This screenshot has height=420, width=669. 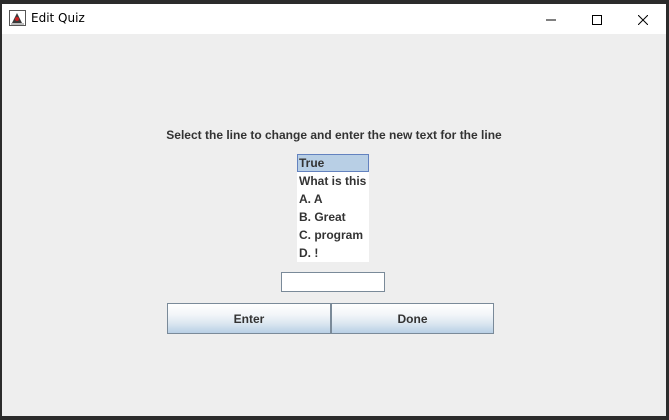 I want to click on close-icon, so click(x=643, y=19).